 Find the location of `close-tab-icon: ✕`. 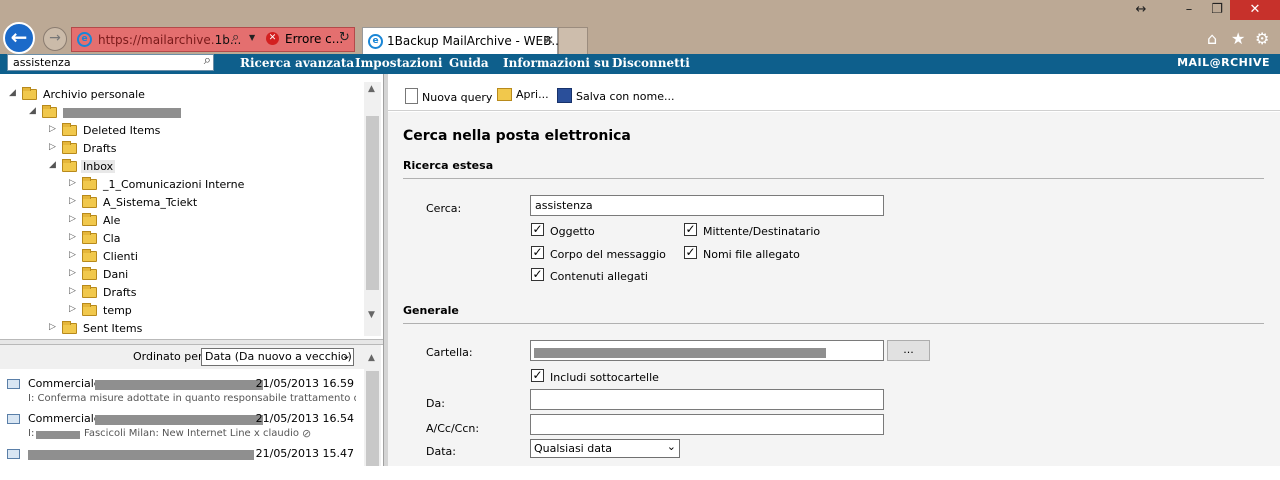

close-tab-icon: ✕ is located at coordinates (549, 40).